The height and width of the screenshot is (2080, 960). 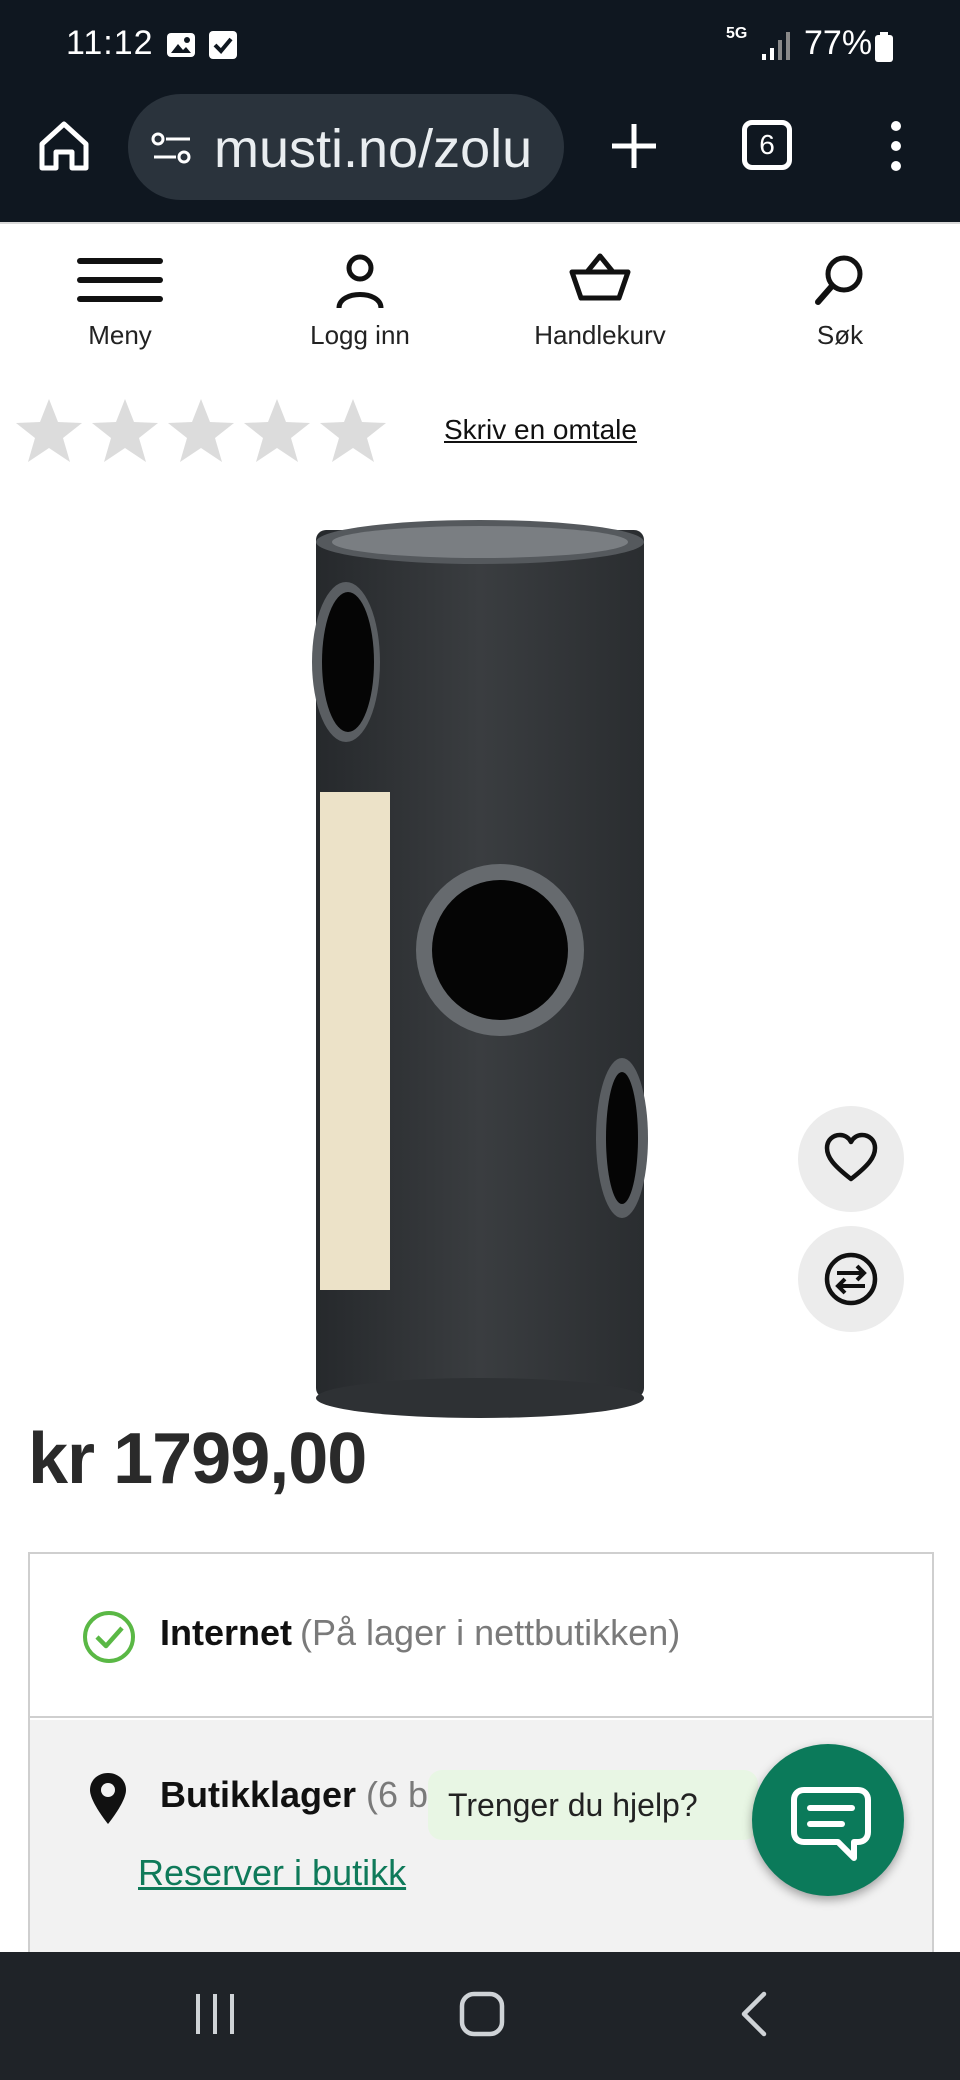 What do you see at coordinates (896, 146) in the screenshot?
I see `more-vert-icon` at bounding box center [896, 146].